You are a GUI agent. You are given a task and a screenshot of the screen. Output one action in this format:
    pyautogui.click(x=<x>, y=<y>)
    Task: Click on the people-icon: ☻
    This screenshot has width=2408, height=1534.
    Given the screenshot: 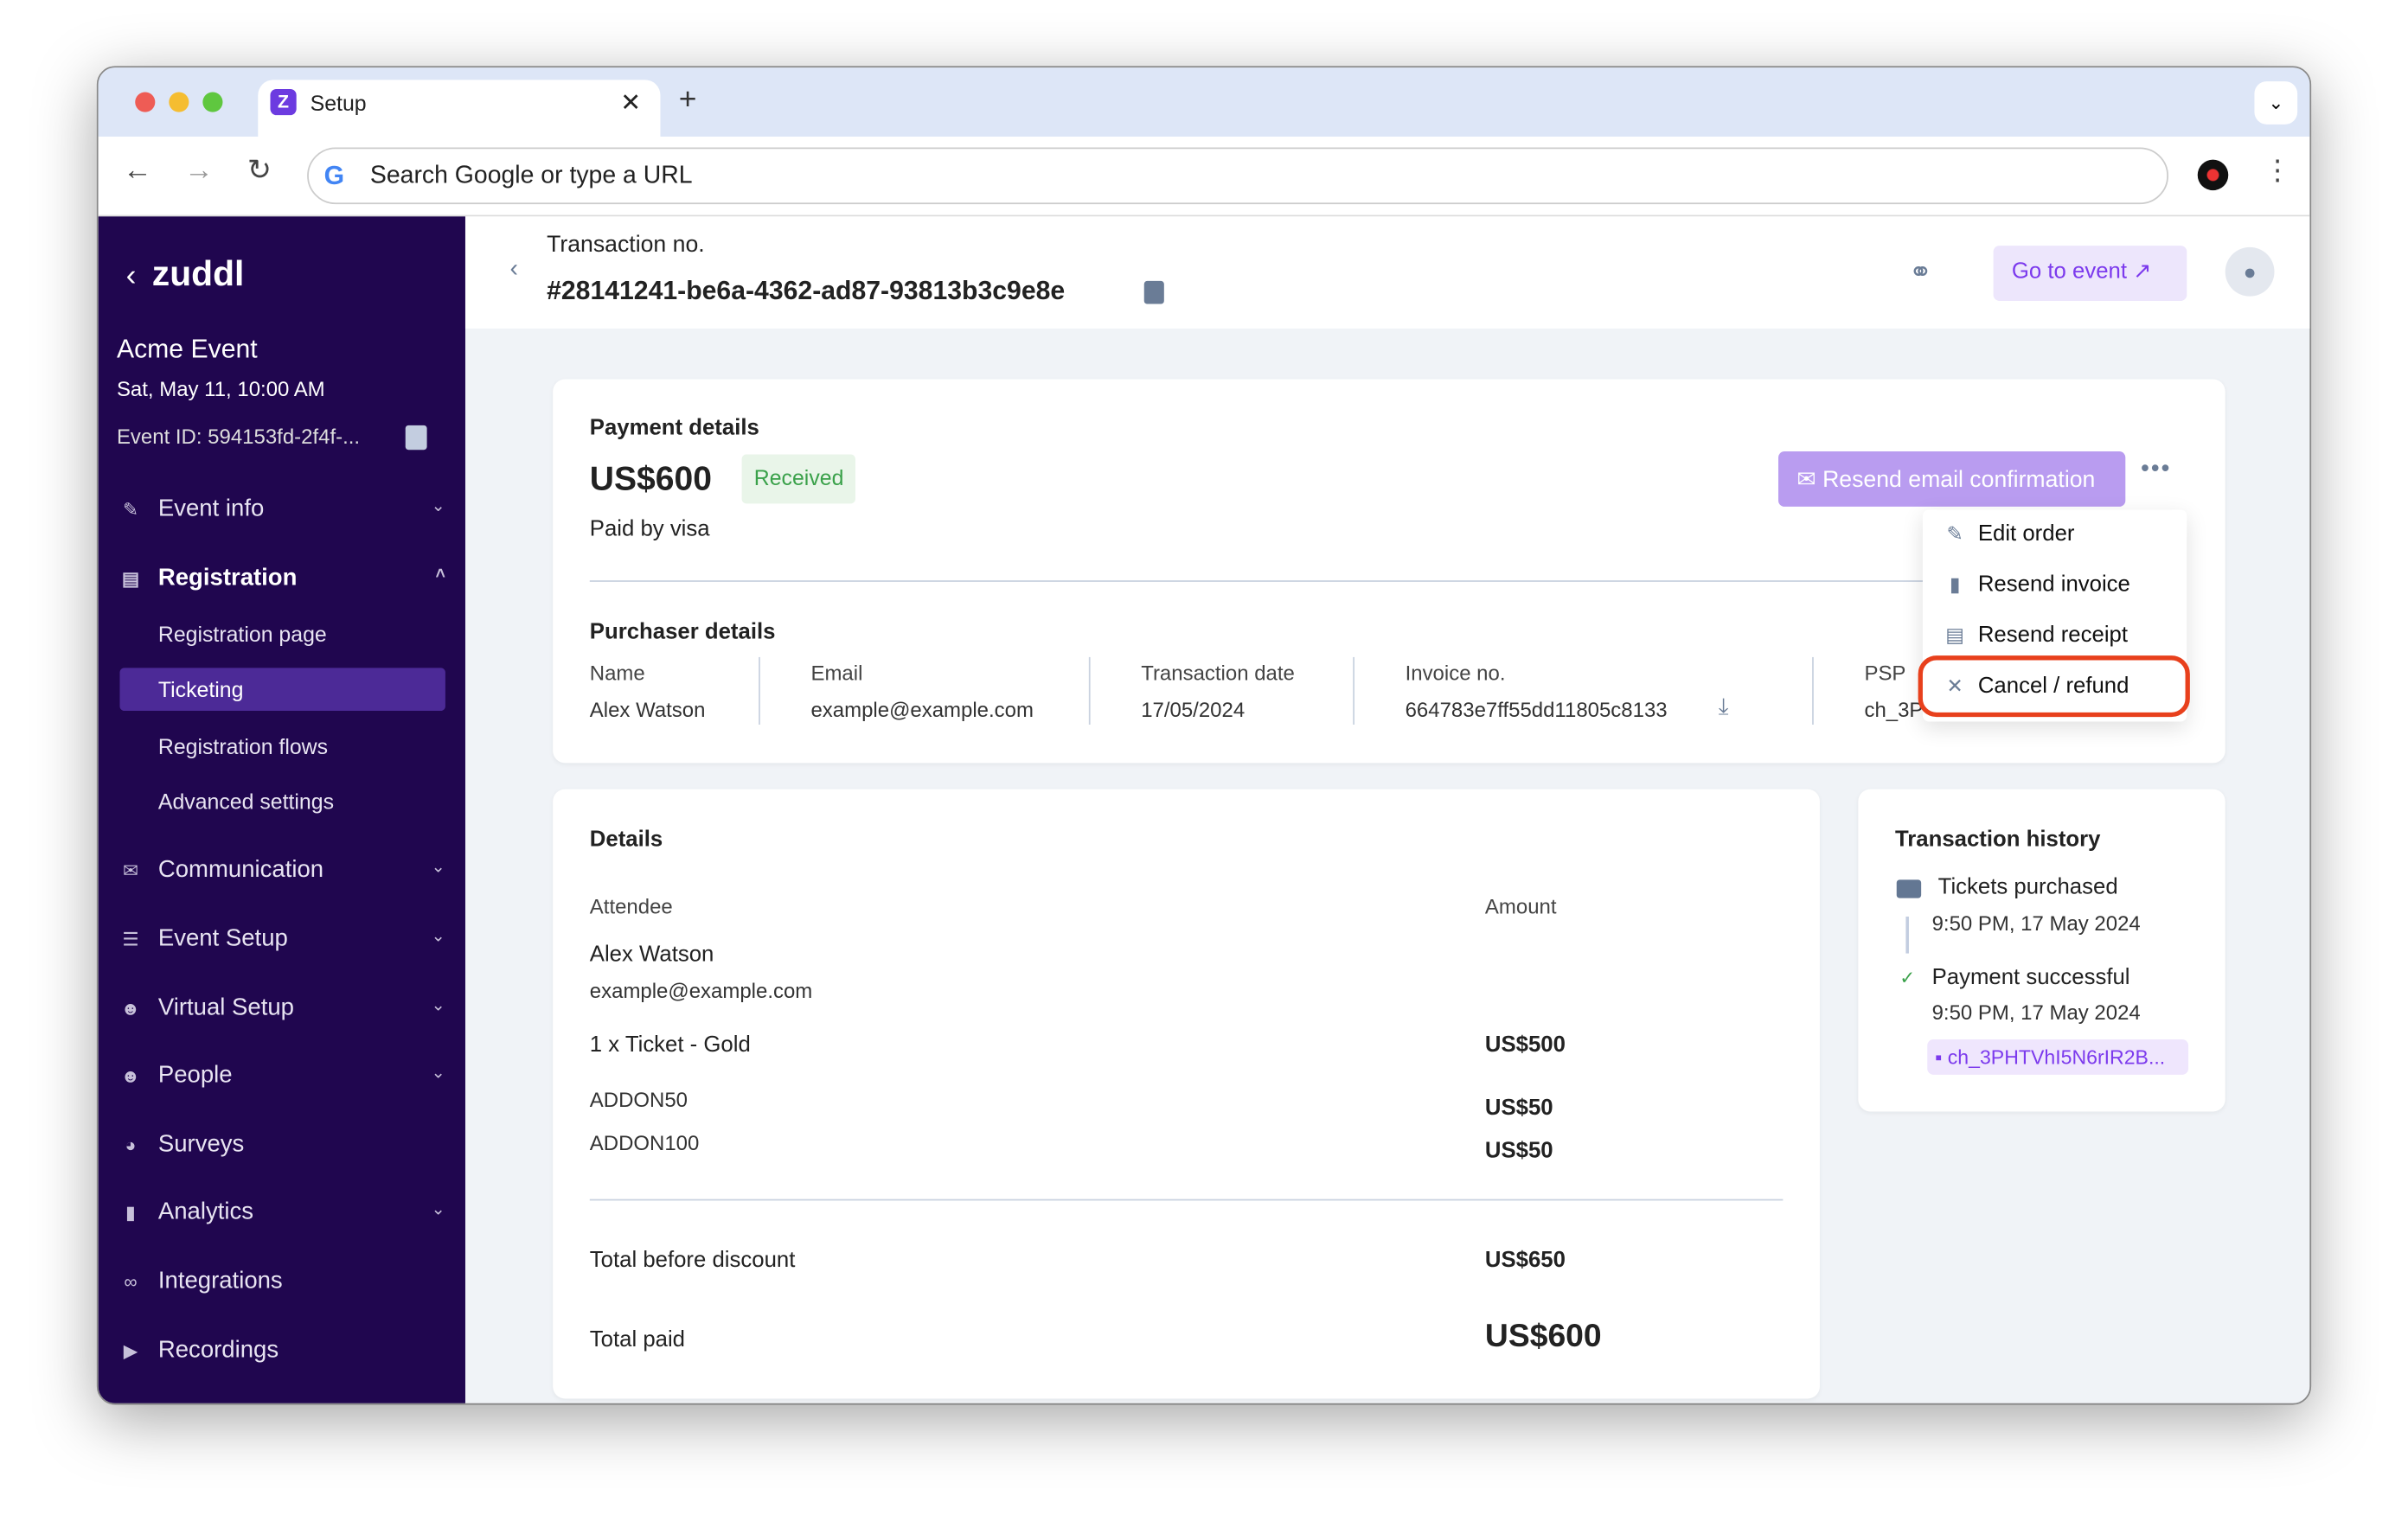 What is the action you would take?
    pyautogui.click(x=130, y=1076)
    